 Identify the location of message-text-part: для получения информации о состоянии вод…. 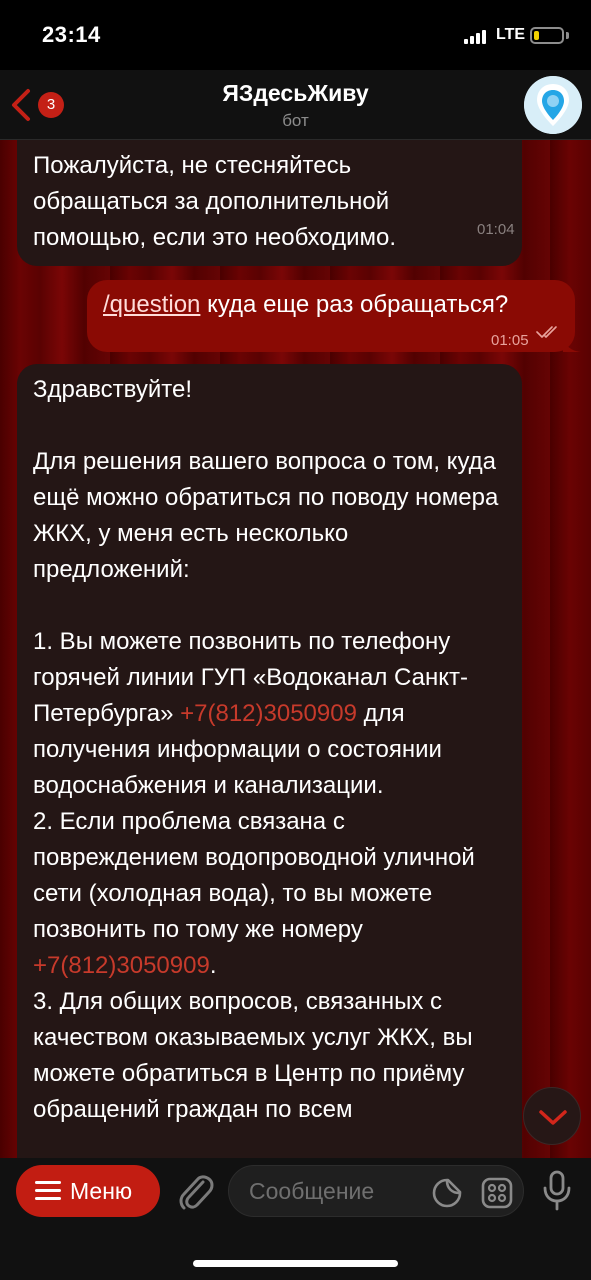
(254, 821).